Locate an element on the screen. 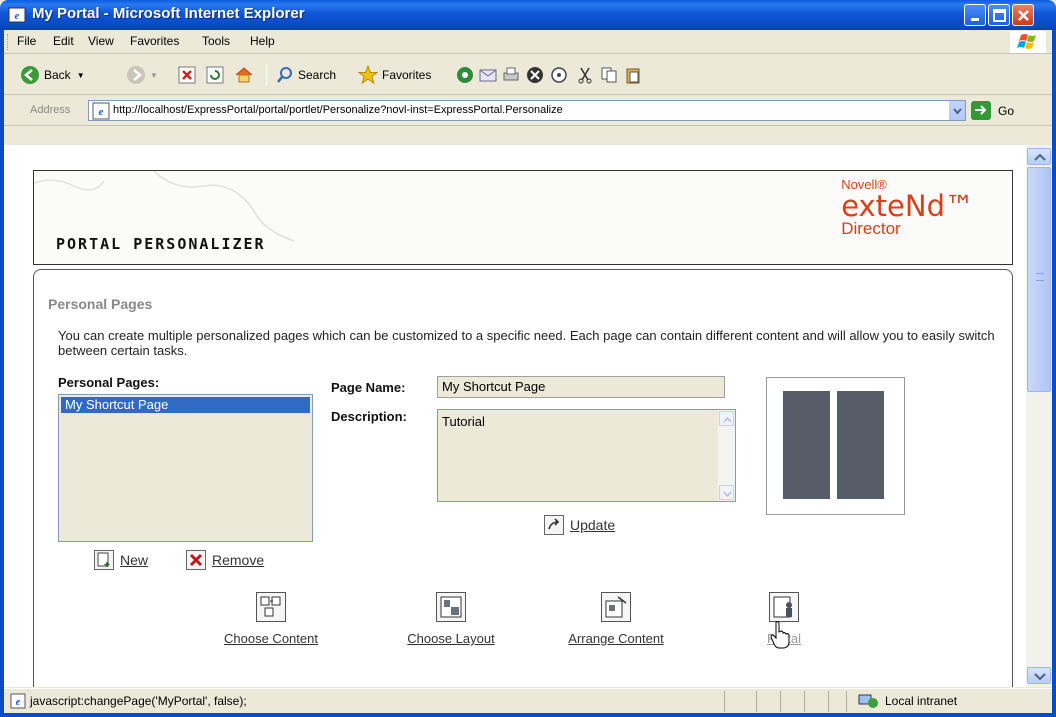  mail-icon is located at coordinates (488, 75).